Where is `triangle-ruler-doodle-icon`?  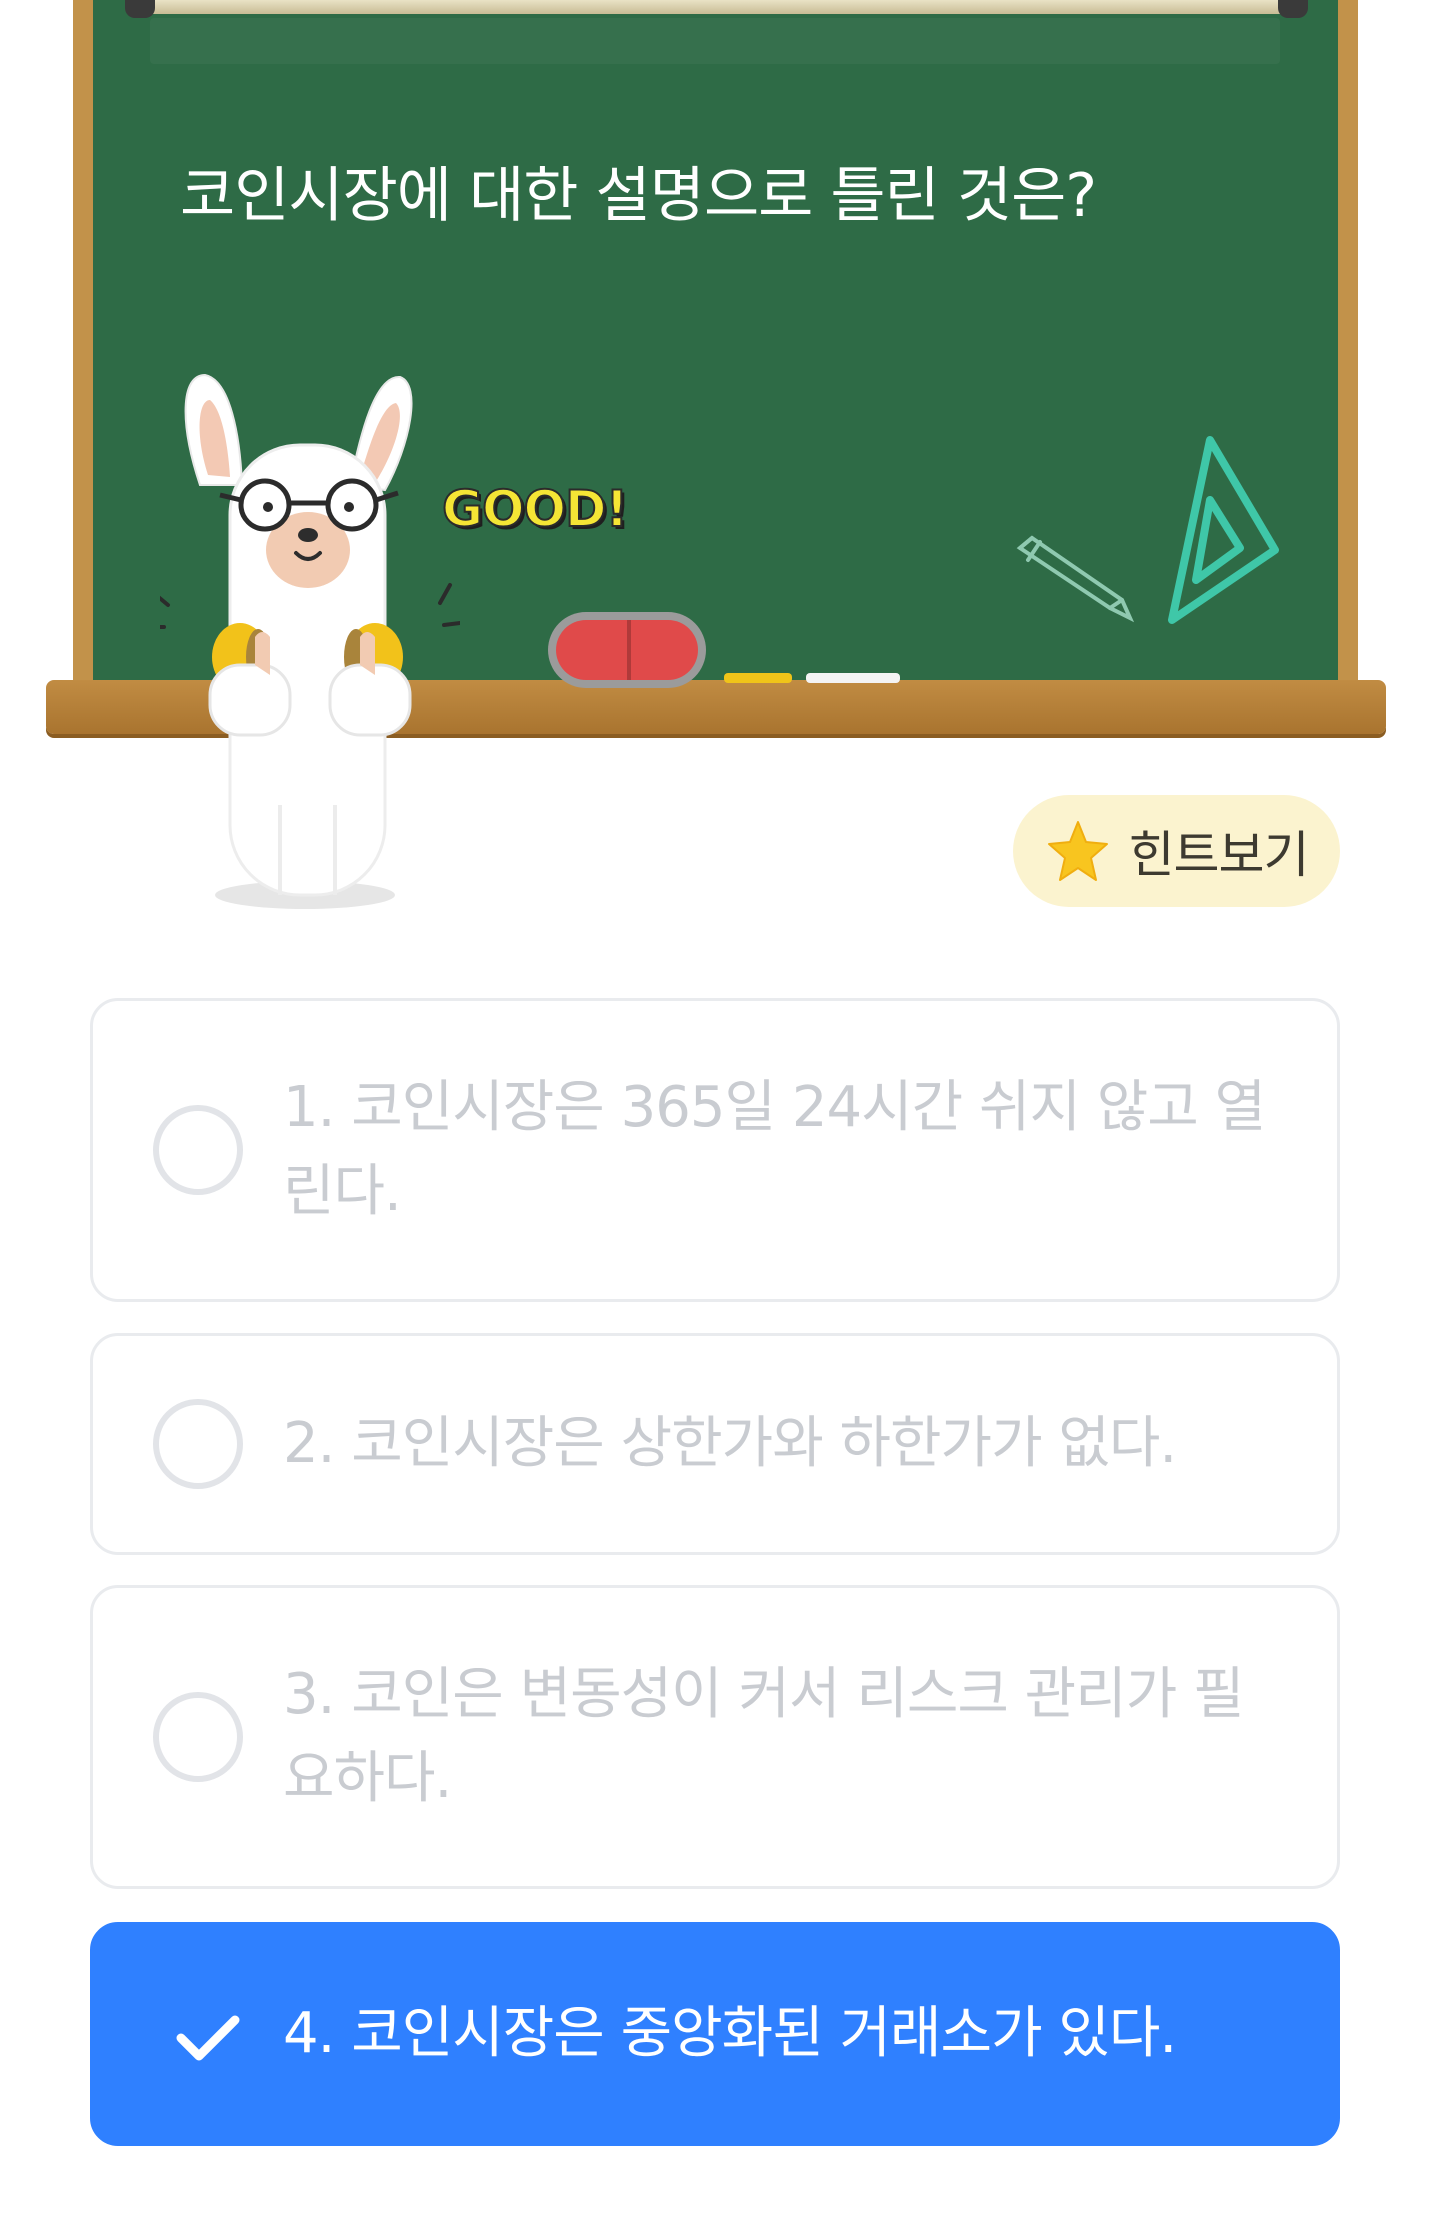 triangle-ruler-doodle-icon is located at coordinates (1223, 530).